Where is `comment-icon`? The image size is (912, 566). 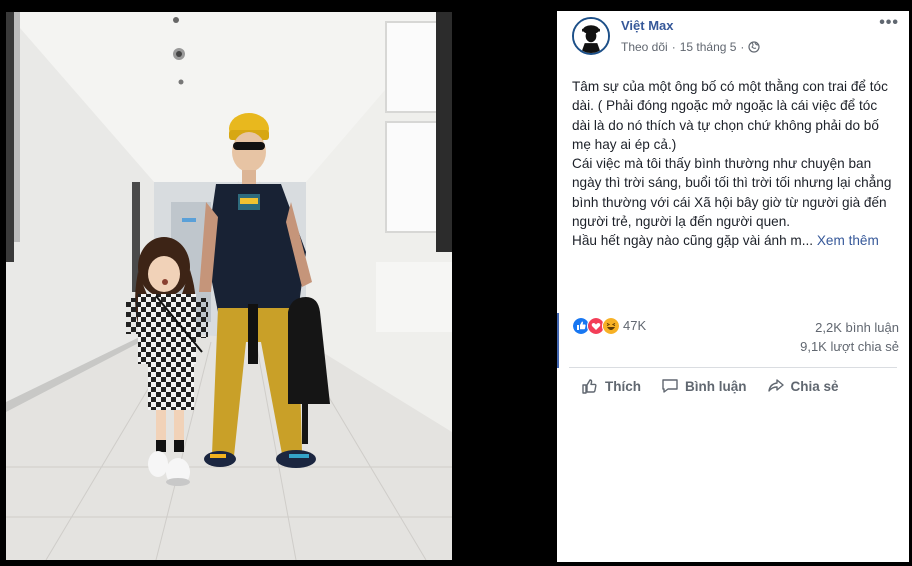
comment-icon is located at coordinates (670, 386).